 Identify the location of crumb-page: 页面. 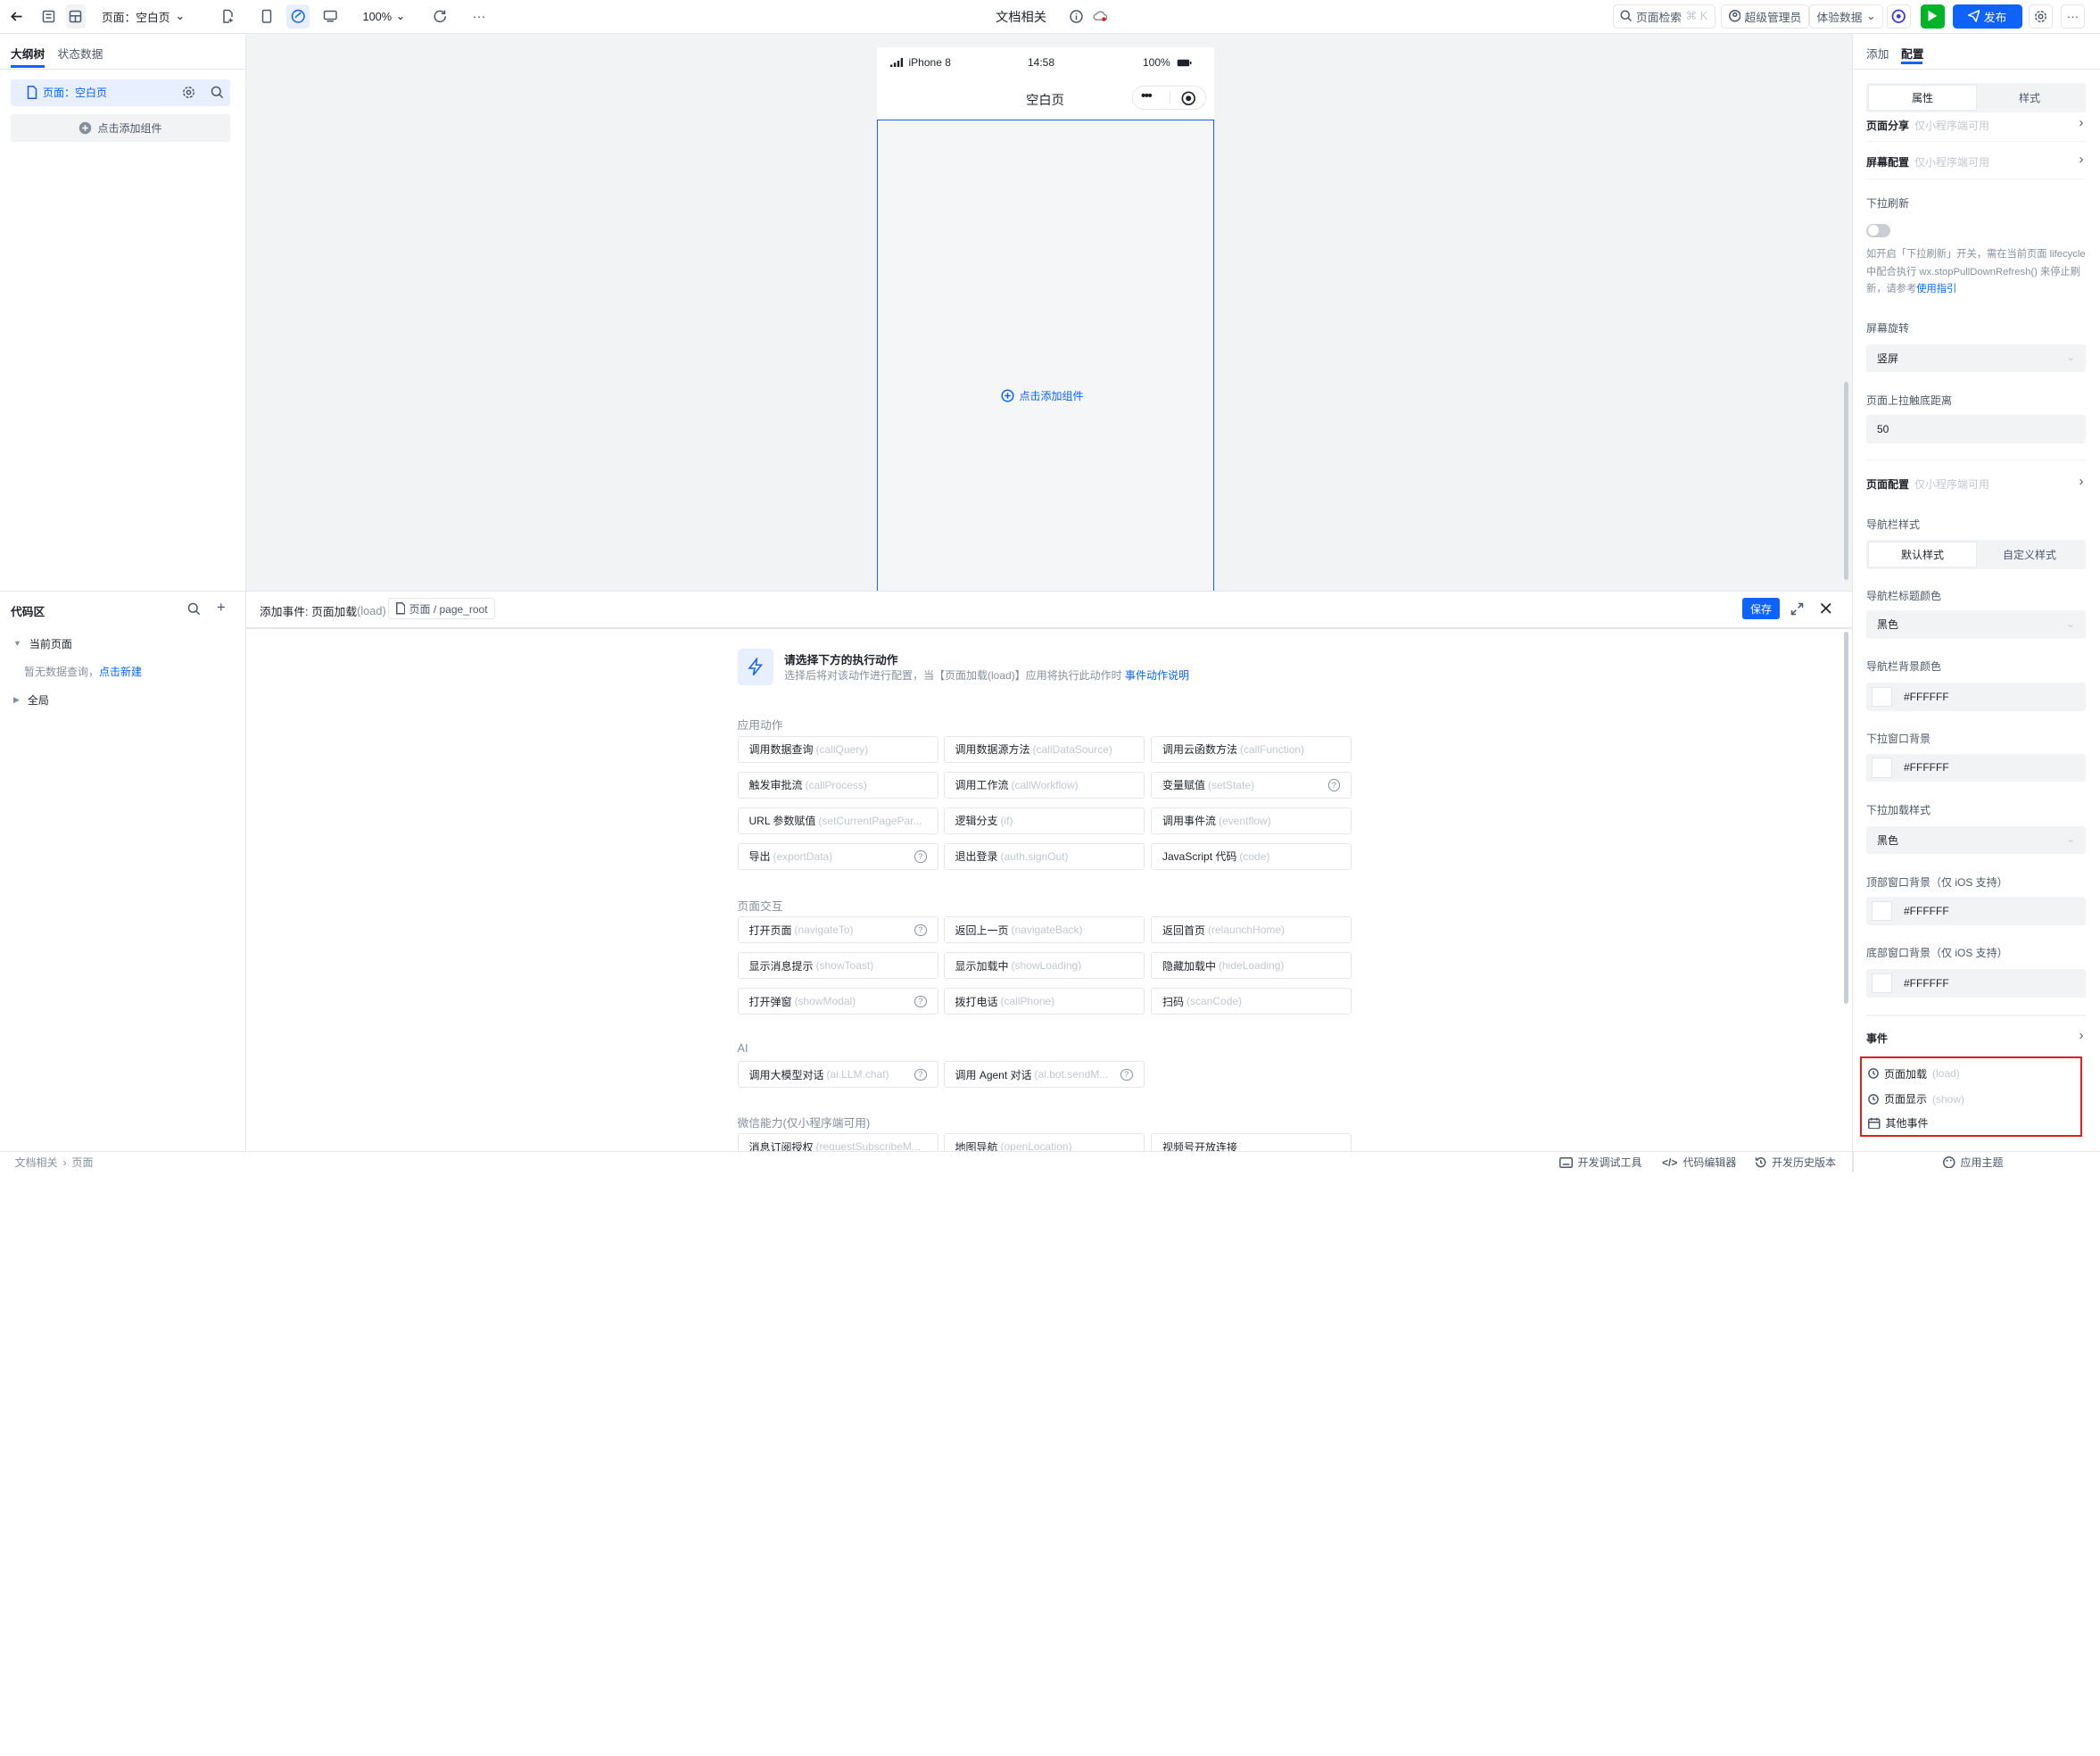
(83, 1163).